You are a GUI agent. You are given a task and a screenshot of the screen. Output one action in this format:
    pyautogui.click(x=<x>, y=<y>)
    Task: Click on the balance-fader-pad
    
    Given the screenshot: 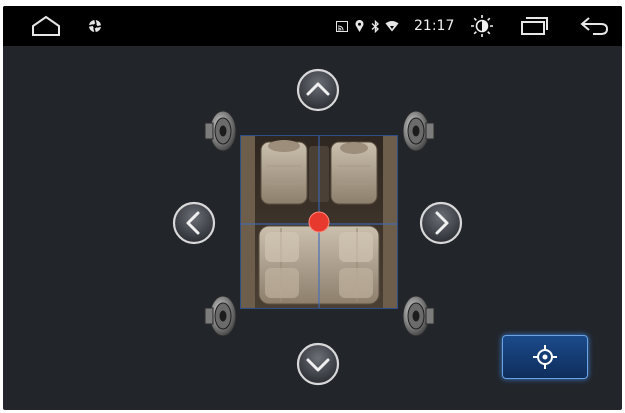 What is the action you would take?
    pyautogui.click(x=319, y=222)
    